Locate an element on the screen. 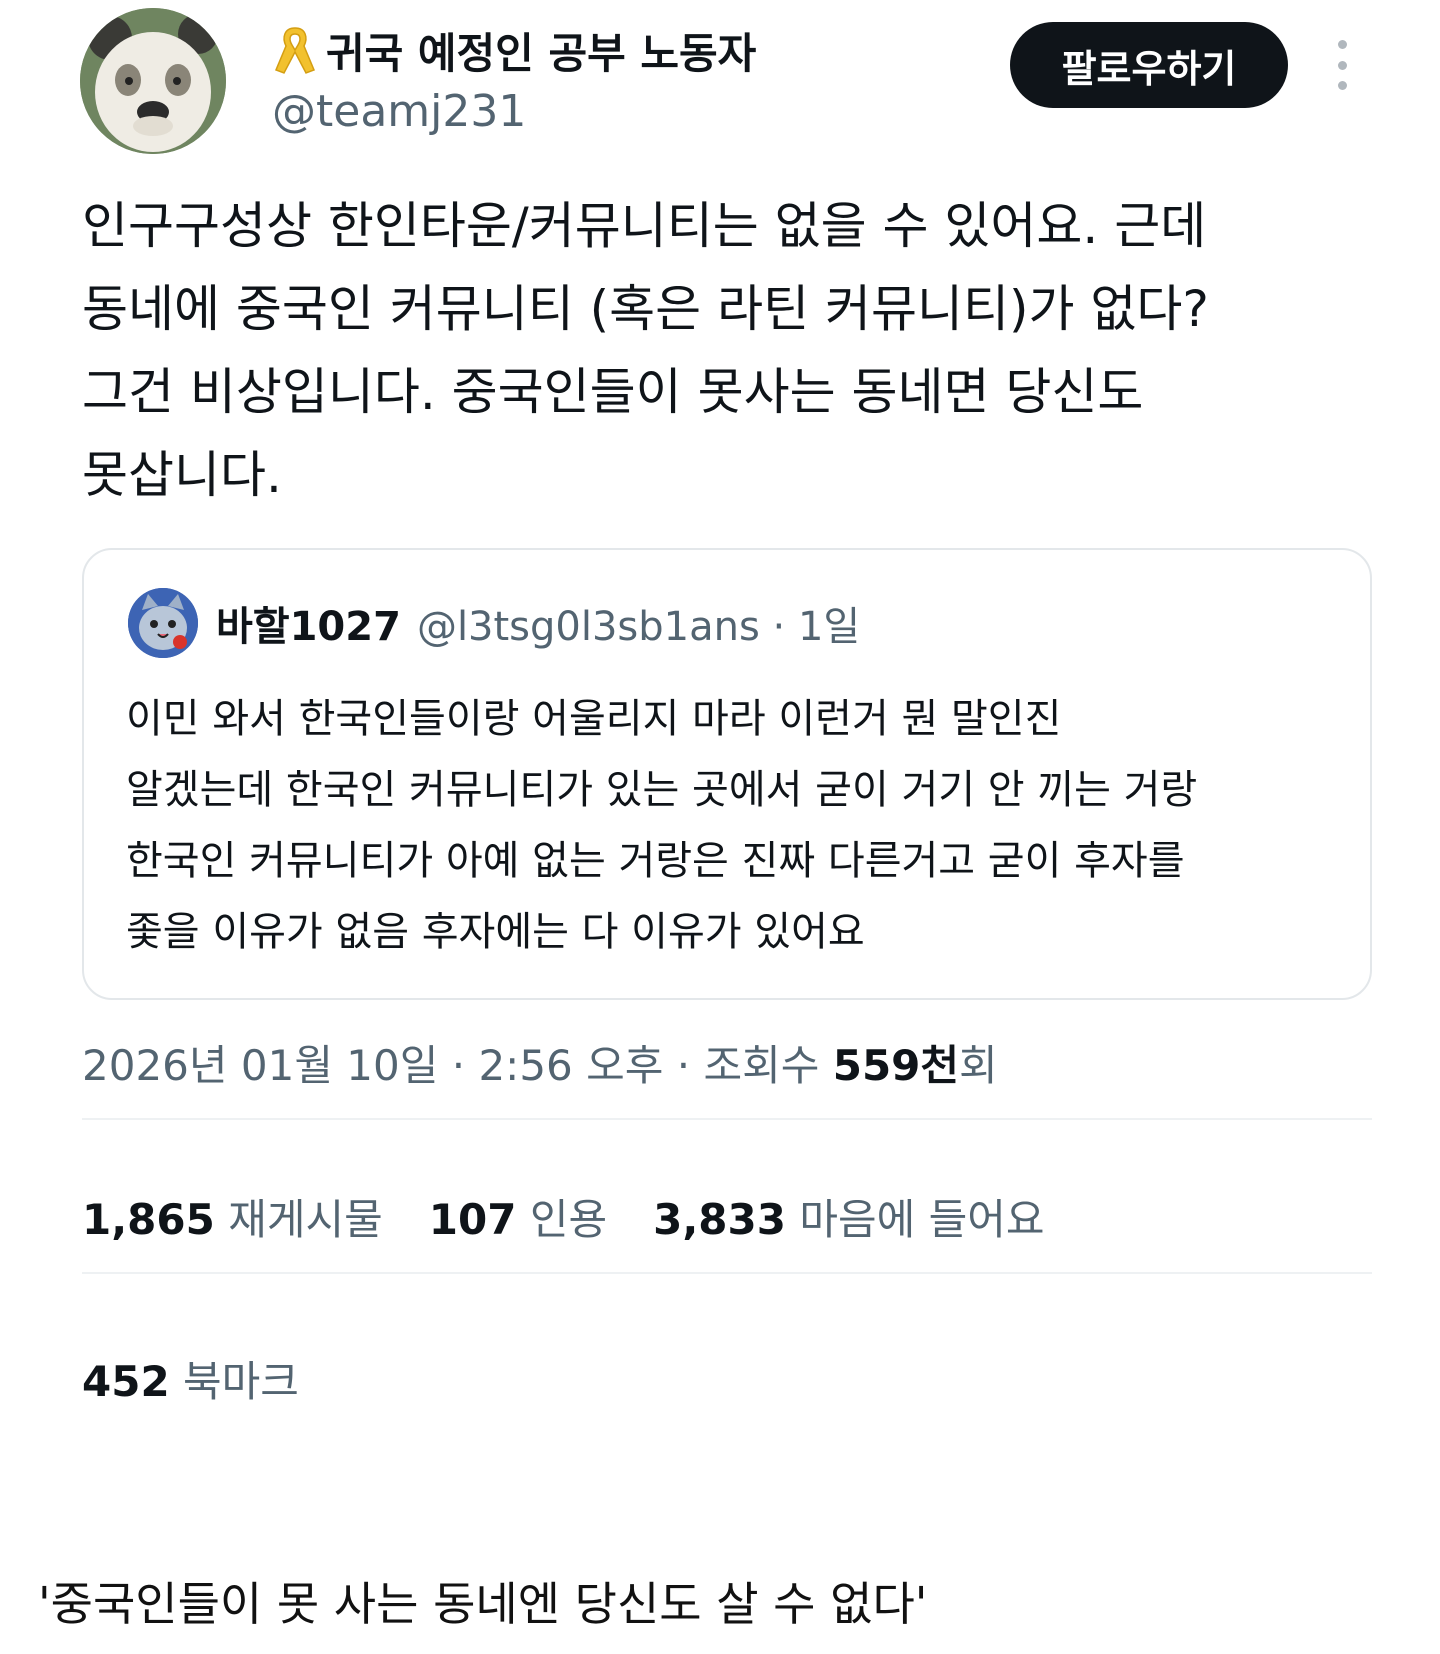 This screenshot has height=1654, width=1440. image-caption: '중국인들이 못 사는 동네엔 당신도 살 수 없다' is located at coordinates (483, 1604).